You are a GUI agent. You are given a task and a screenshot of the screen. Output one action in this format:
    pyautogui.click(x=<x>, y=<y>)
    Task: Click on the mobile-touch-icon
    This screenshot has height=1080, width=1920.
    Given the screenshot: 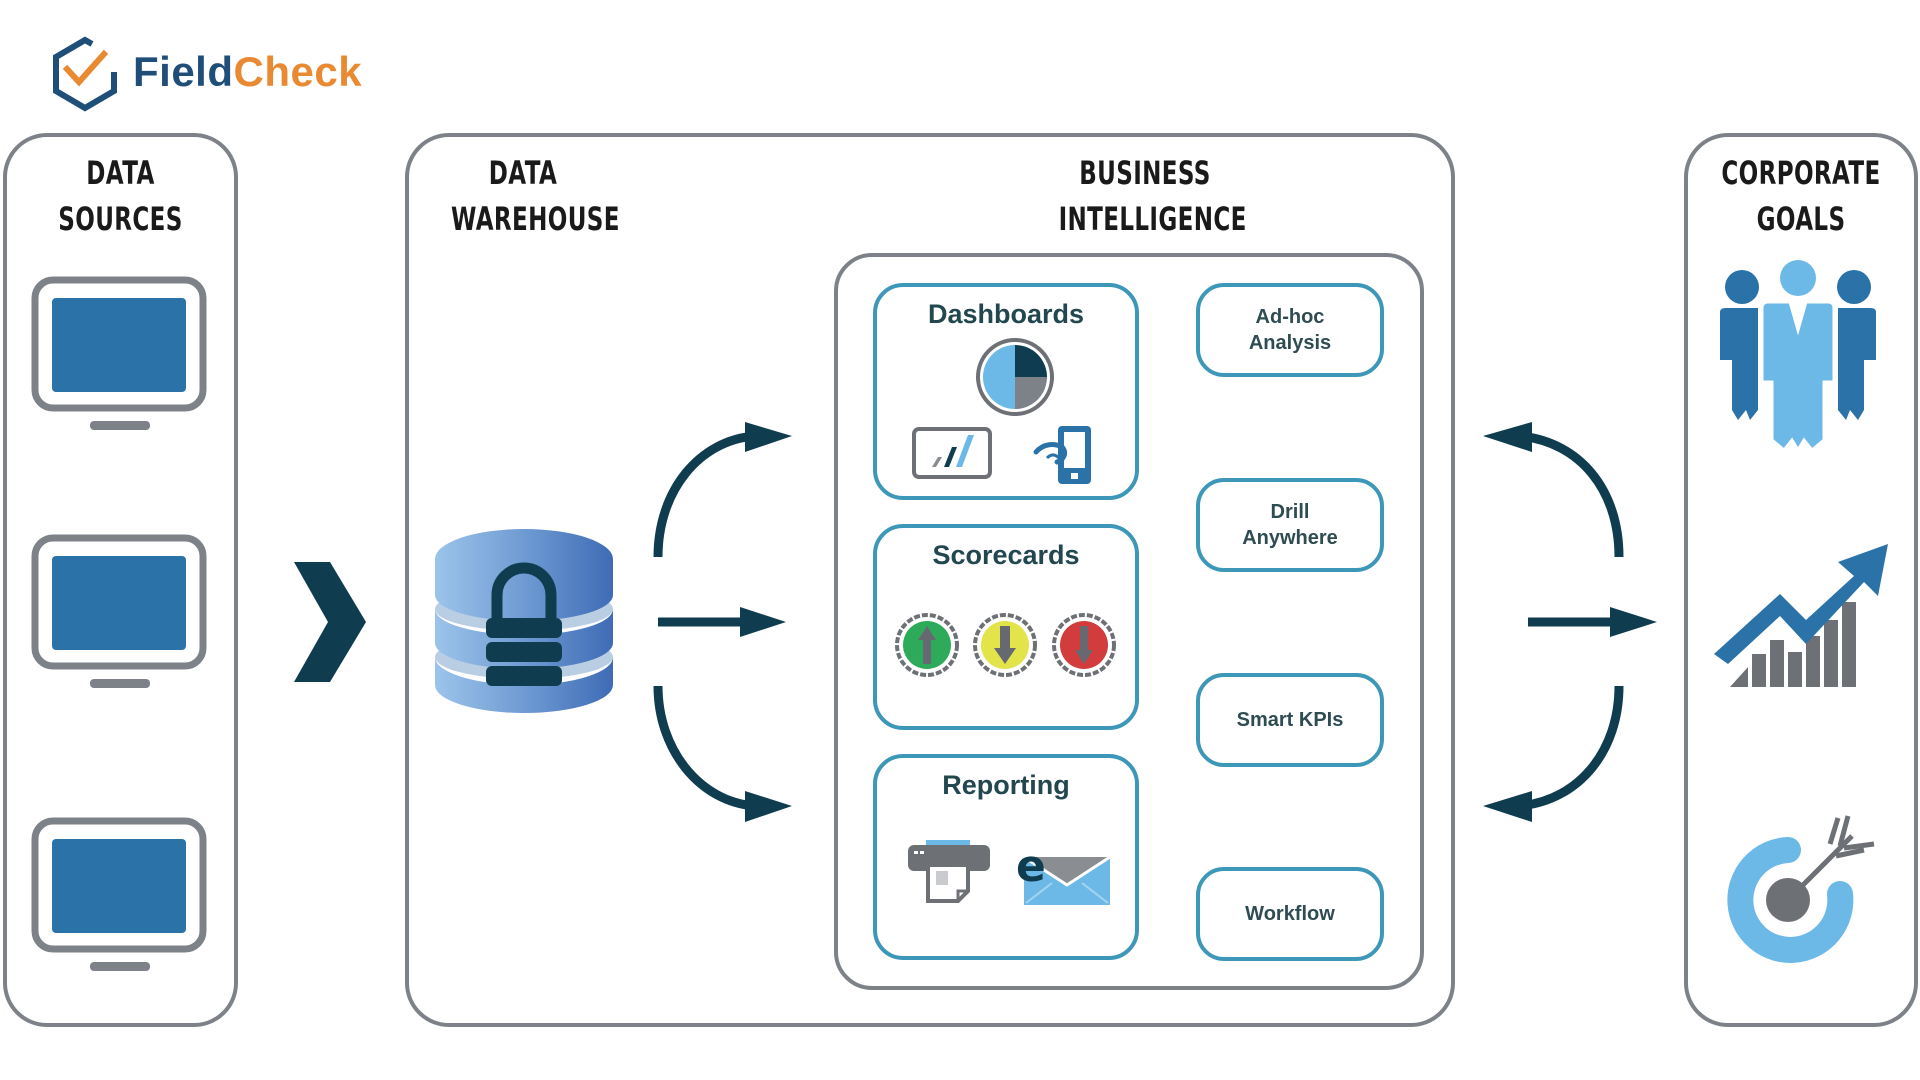 What is the action you would take?
    pyautogui.click(x=1062, y=455)
    